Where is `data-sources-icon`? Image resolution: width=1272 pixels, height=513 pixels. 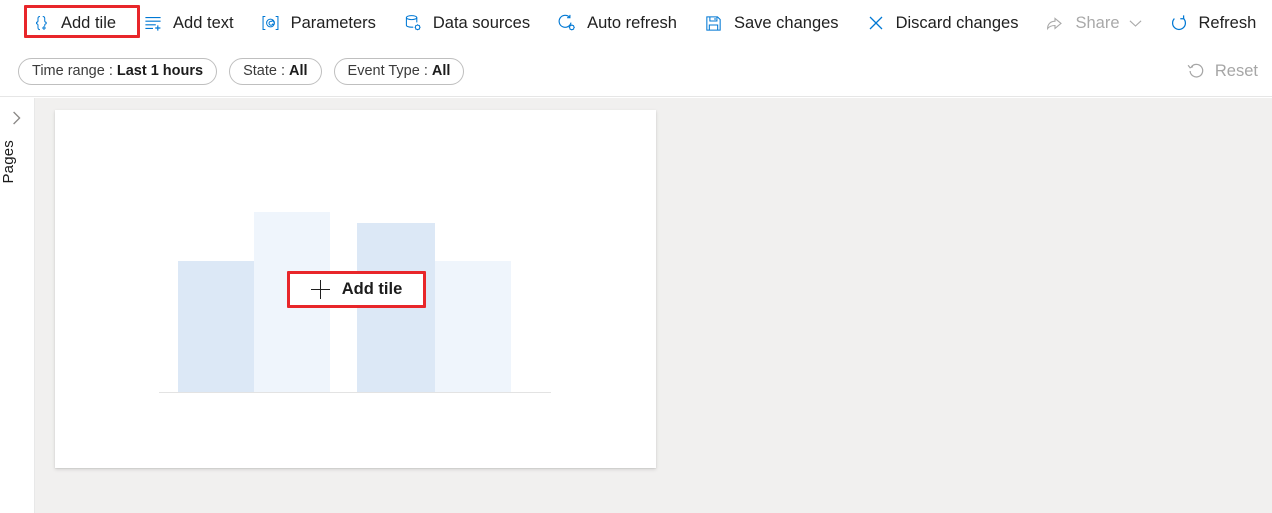 data-sources-icon is located at coordinates (413, 23).